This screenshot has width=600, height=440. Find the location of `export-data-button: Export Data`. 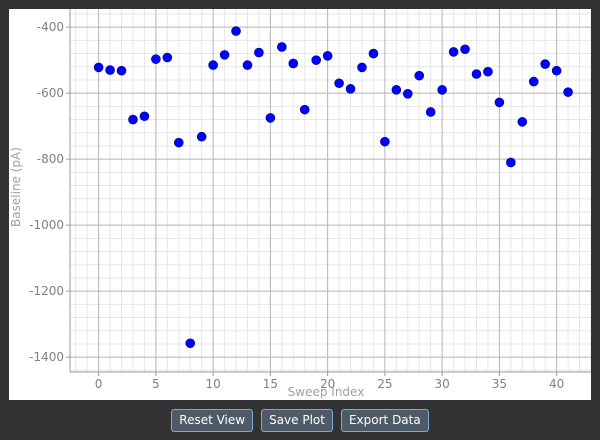

export-data-button: Export Data is located at coordinates (384, 420).